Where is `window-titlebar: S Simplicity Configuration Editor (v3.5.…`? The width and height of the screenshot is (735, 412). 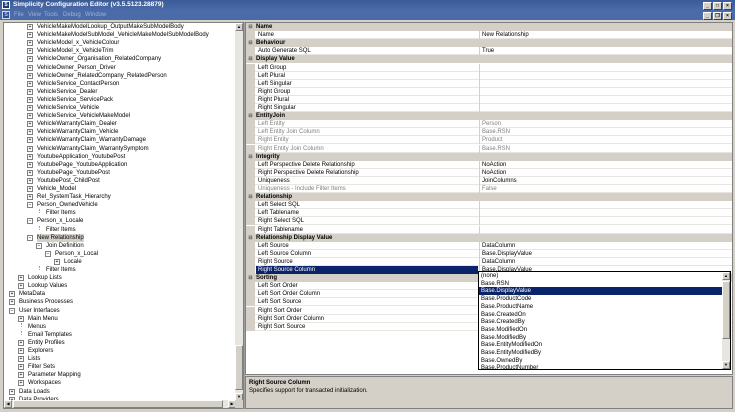 window-titlebar: S Simplicity Configuration Editor (v3.5.… is located at coordinates (367, 5).